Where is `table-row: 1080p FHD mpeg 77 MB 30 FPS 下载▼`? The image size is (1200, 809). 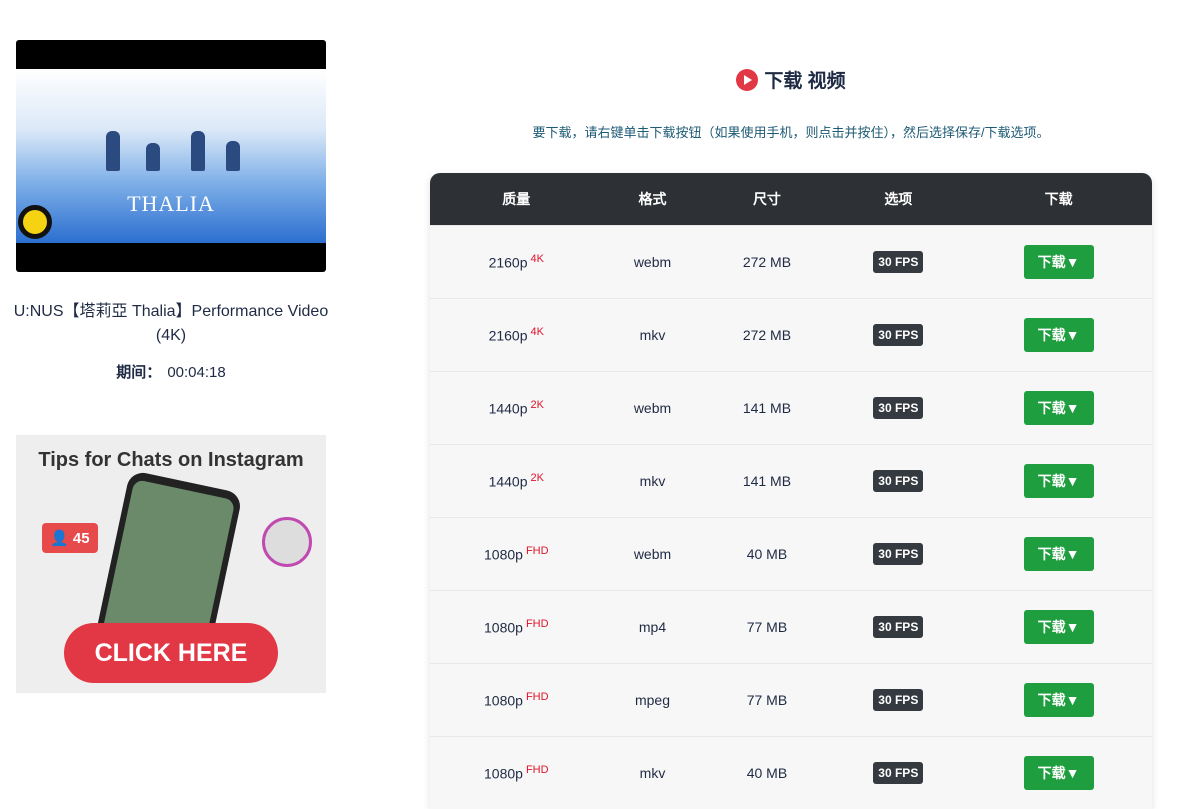
table-row: 1080p FHD mpeg 77 MB 30 FPS 下载▼ is located at coordinates (791, 699).